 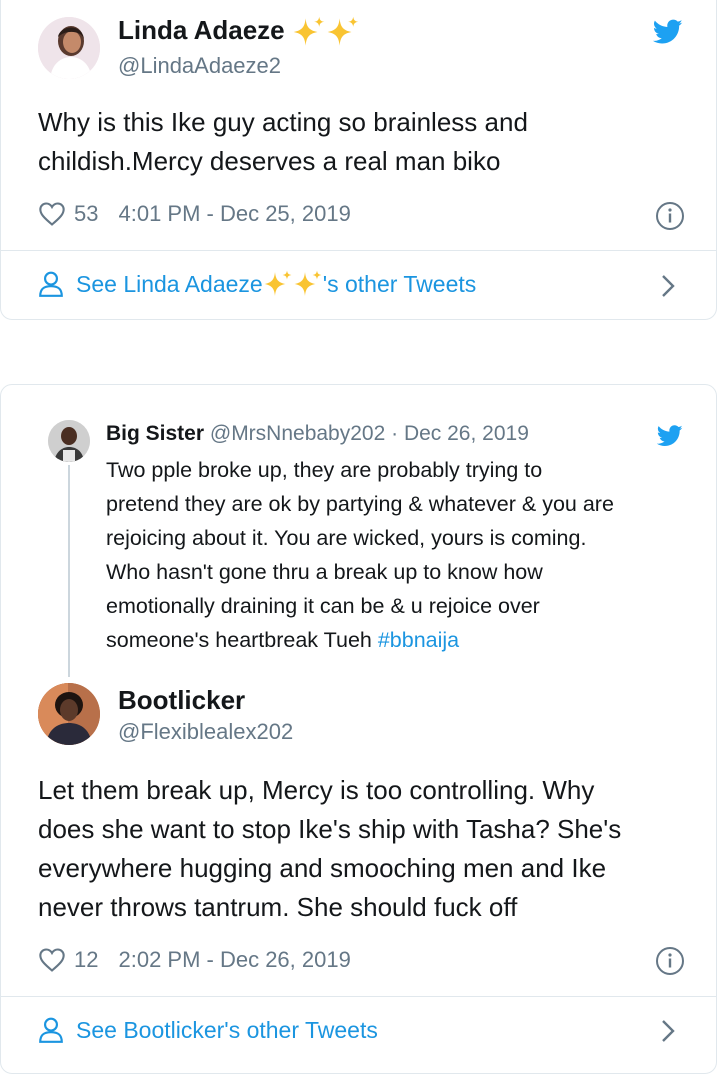 What do you see at coordinates (201, 30) in the screenshot?
I see `author-name-text: Linda Adaeze` at bounding box center [201, 30].